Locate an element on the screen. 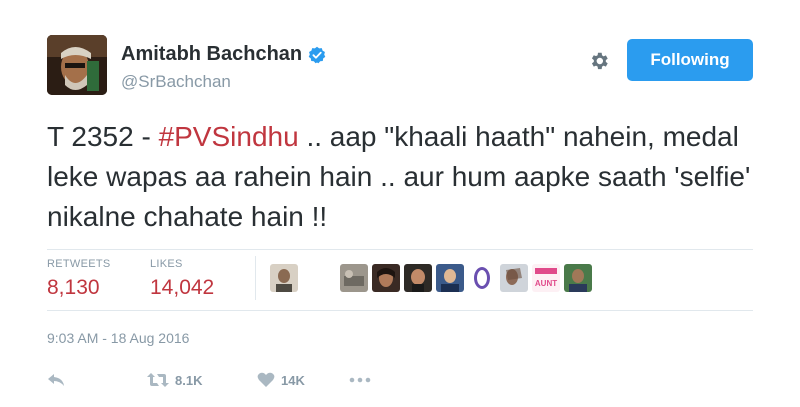 This screenshot has width=800, height=407. user-handle: @SrBachchan is located at coordinates (223, 82).